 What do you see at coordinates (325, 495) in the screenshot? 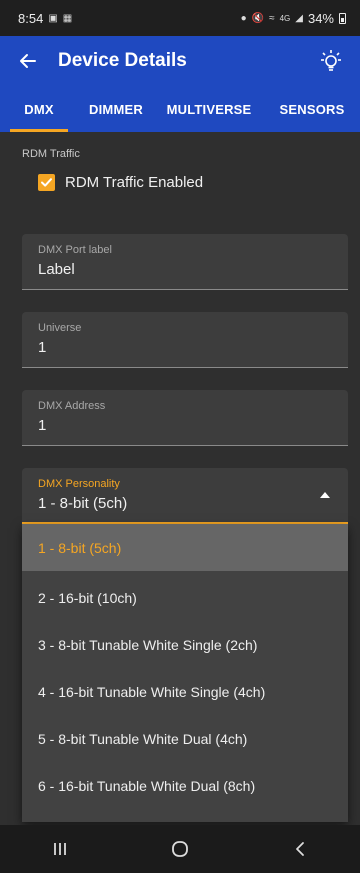
I see `caret-up-icon` at bounding box center [325, 495].